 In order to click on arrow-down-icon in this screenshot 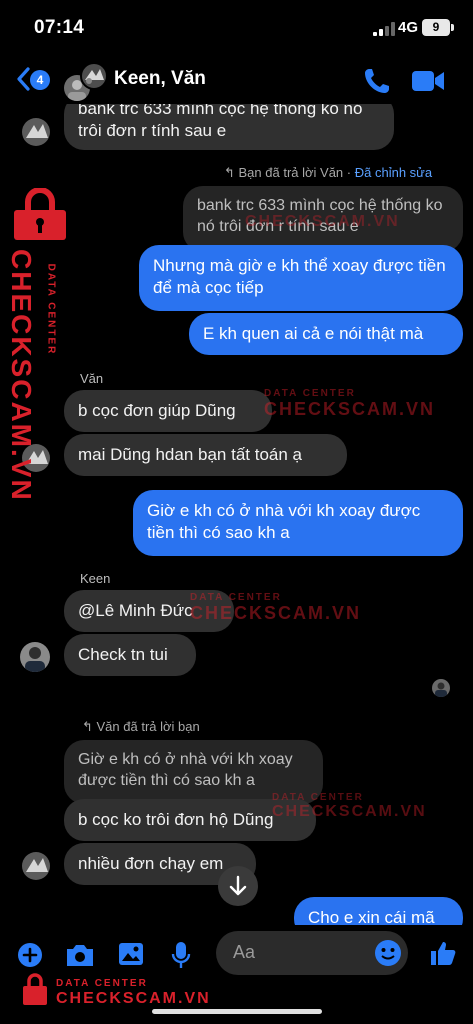, I will do `click(238, 885)`.